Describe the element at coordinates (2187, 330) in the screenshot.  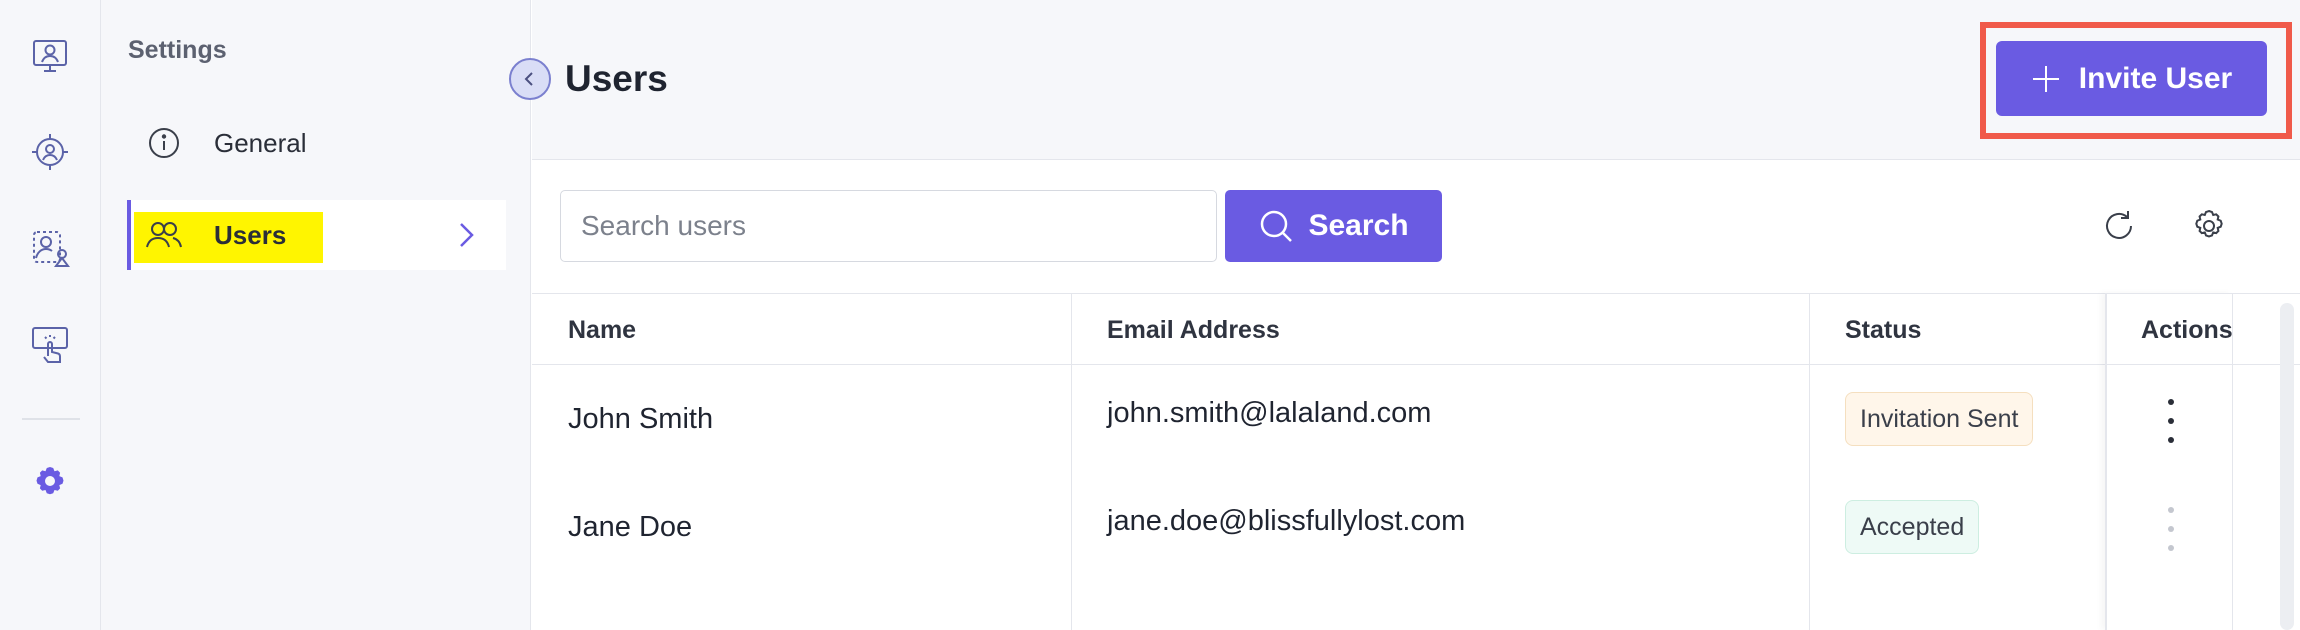
I see `column-header-actions: Actions` at that location.